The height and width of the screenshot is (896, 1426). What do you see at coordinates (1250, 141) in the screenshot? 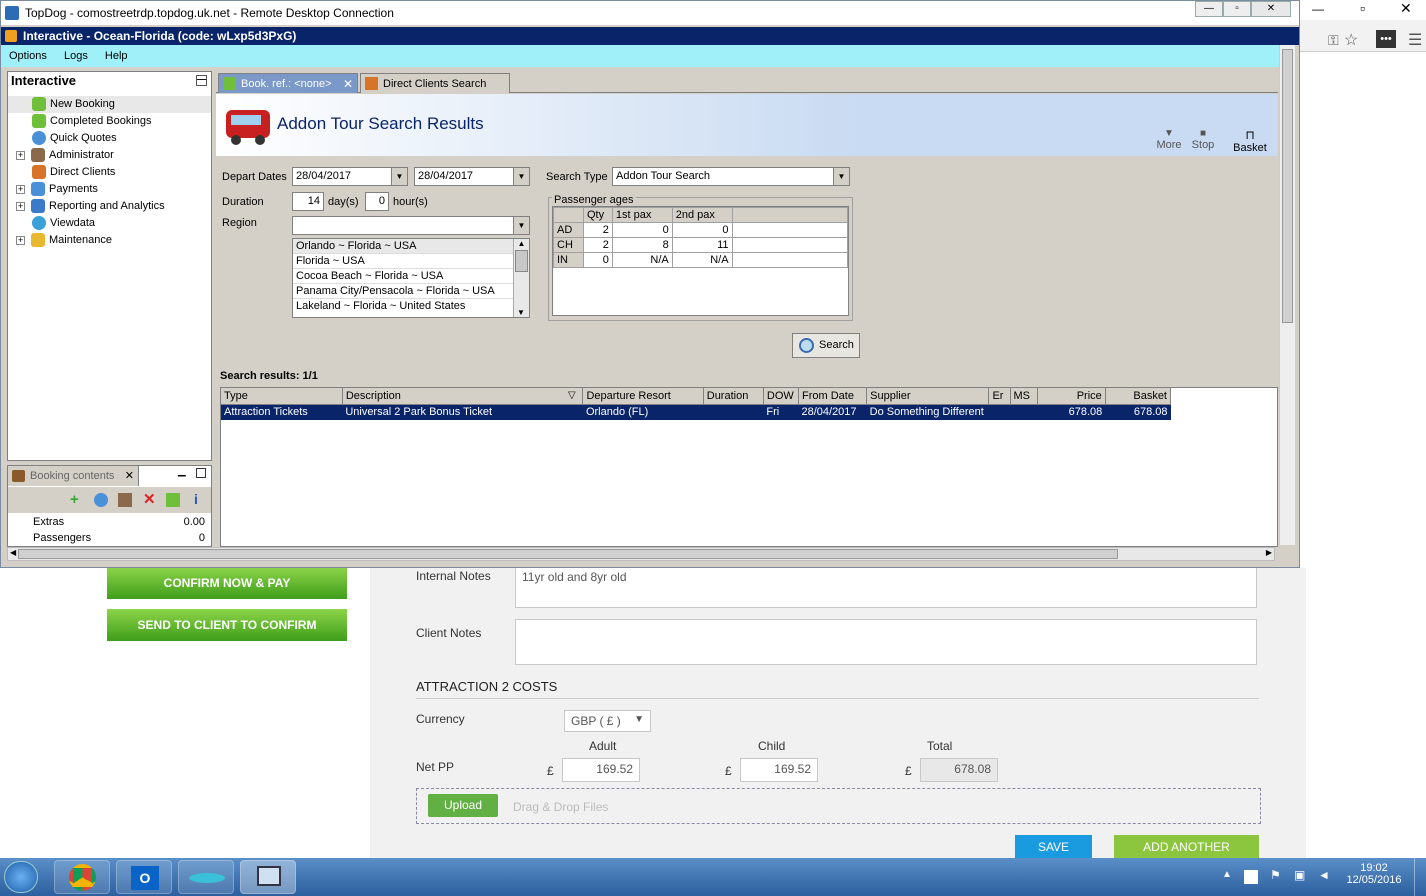
I see `basket-button: ⊓ Basket` at bounding box center [1250, 141].